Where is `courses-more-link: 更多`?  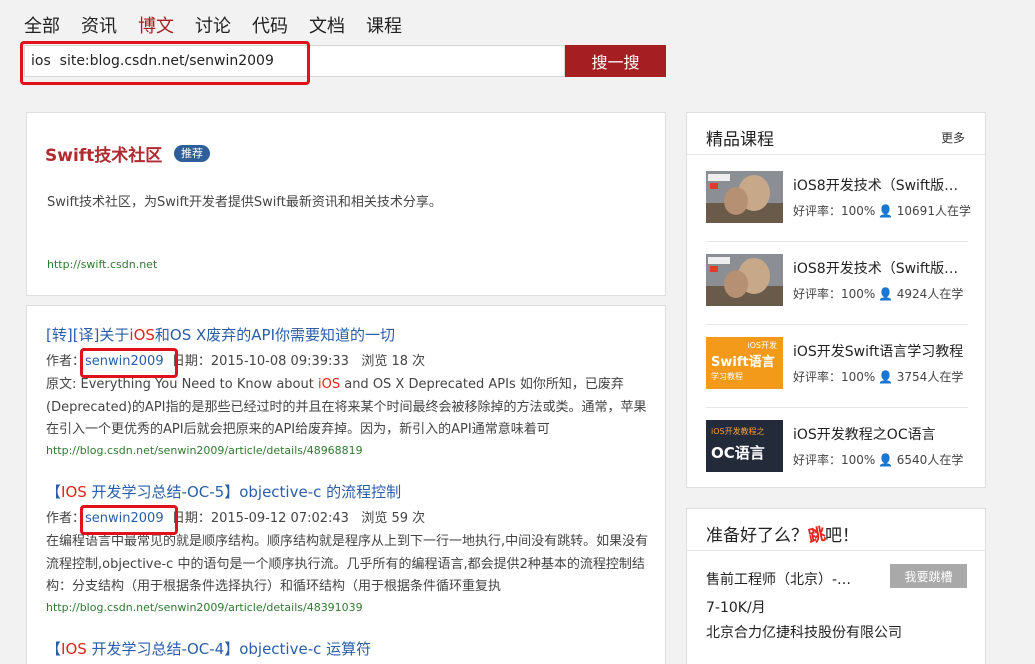 courses-more-link: 更多 is located at coordinates (953, 137).